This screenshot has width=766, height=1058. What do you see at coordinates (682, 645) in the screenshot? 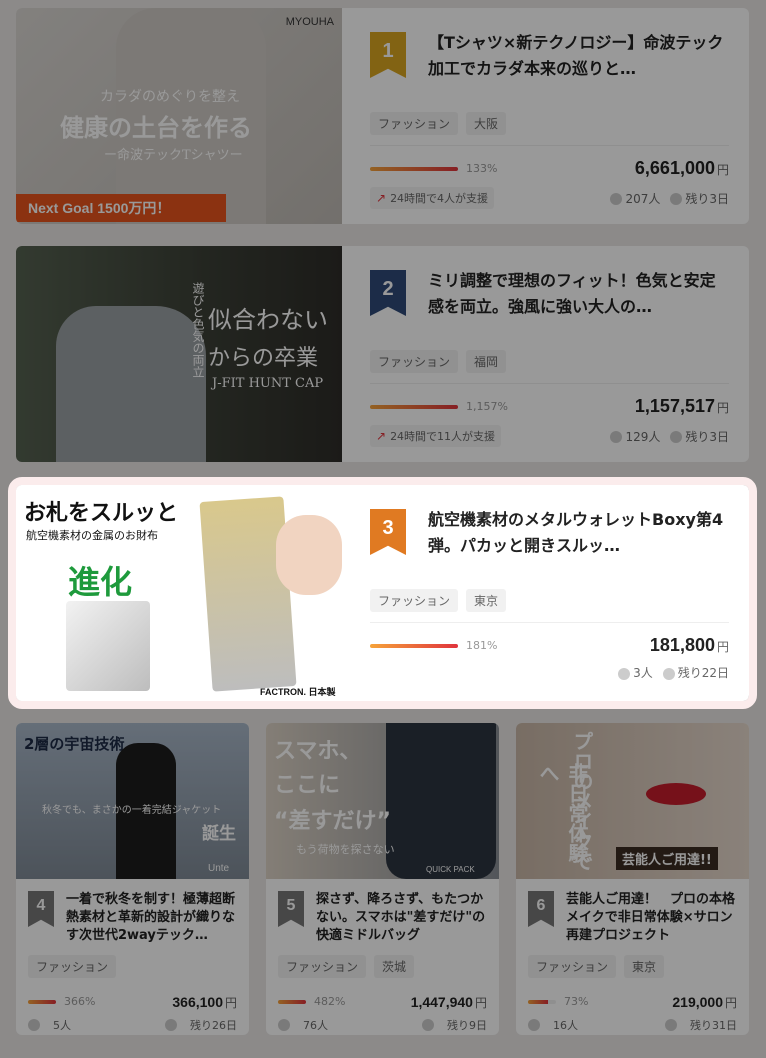
I see `funded-amount: 181,800` at bounding box center [682, 645].